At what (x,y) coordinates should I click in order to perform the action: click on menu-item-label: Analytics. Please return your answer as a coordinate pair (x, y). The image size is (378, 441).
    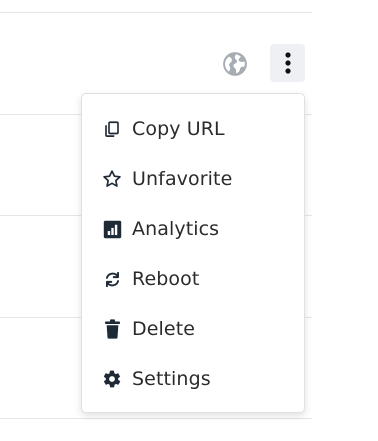
    Looking at the image, I should click on (176, 229).